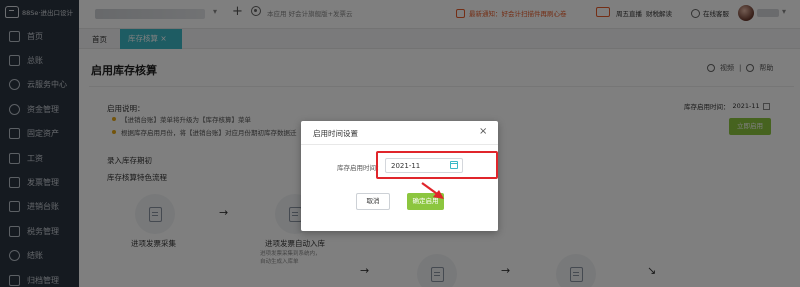 This screenshot has height=287, width=800. Describe the element at coordinates (425, 201) in the screenshot. I see `confirm-enable-button: 确定启用` at that location.